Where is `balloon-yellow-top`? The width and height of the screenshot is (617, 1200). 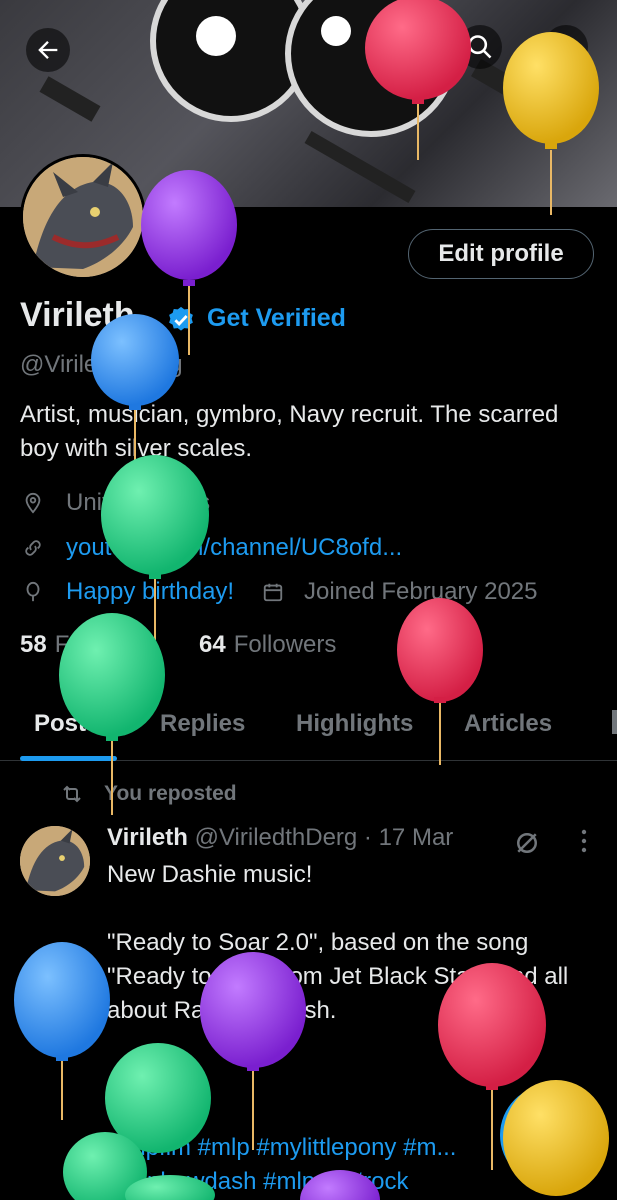 balloon-yellow-top is located at coordinates (551, 123).